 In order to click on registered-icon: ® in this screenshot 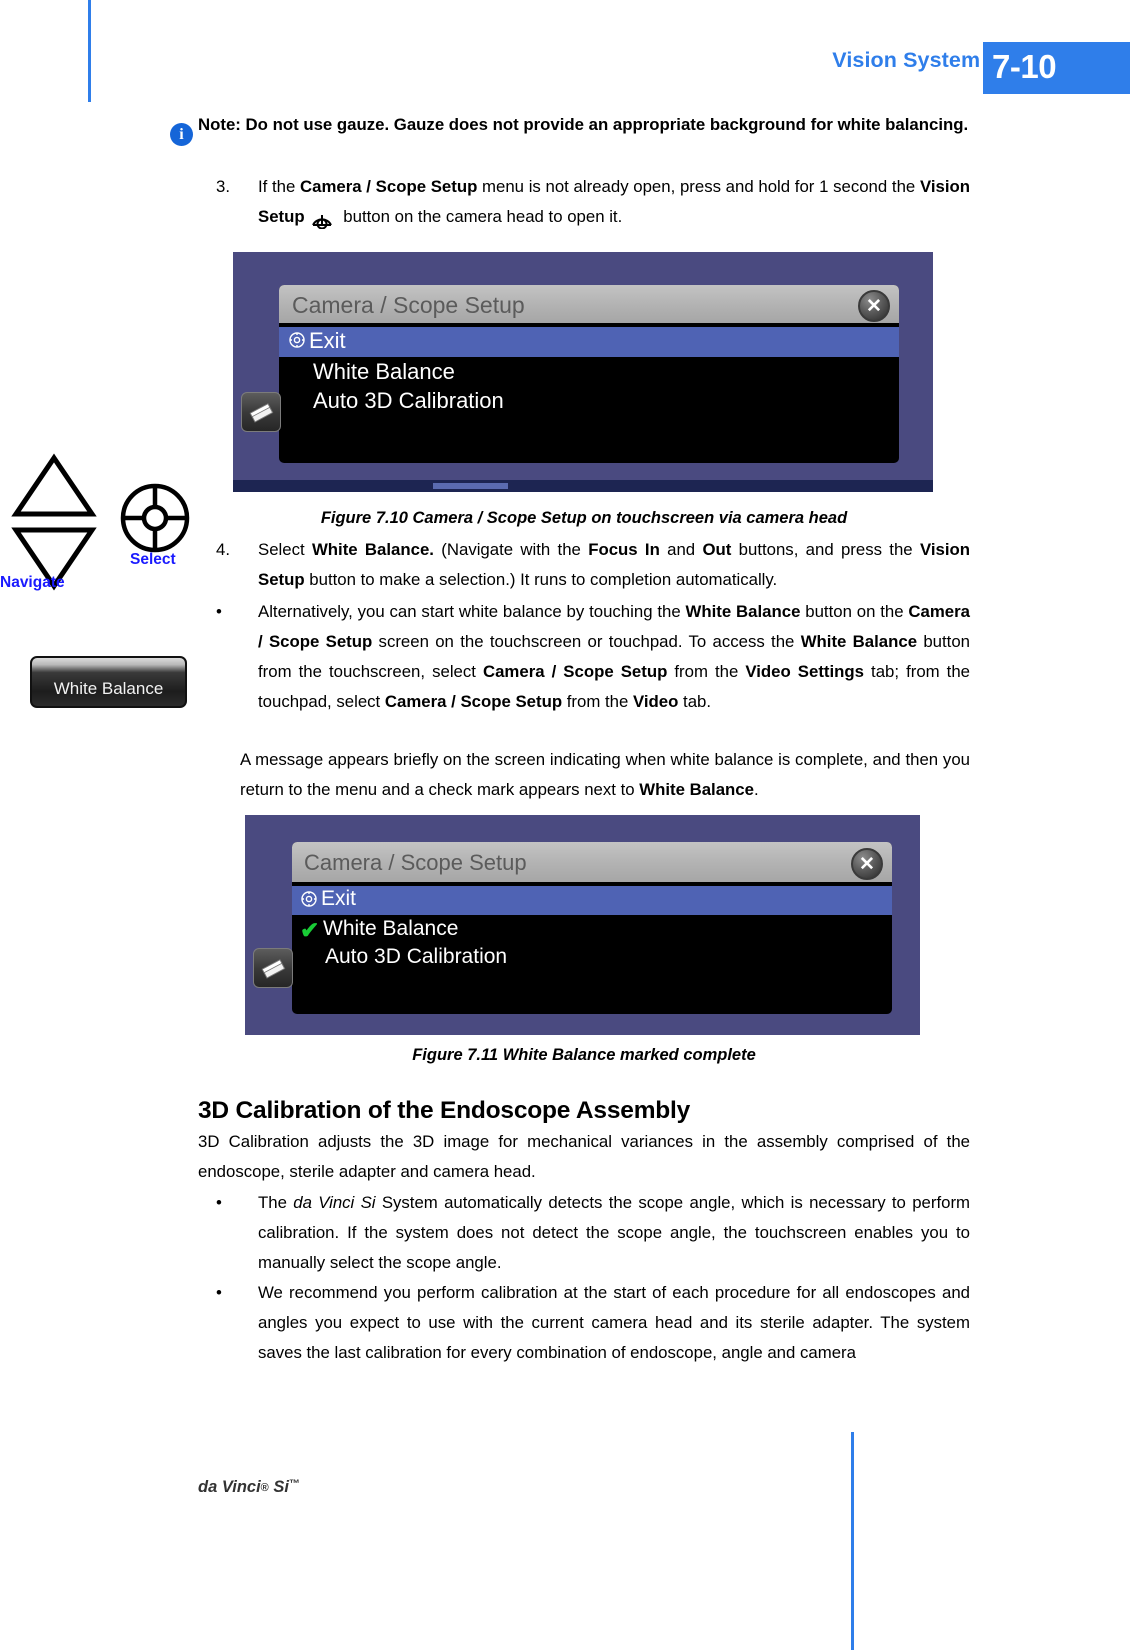, I will do `click(264, 1488)`.